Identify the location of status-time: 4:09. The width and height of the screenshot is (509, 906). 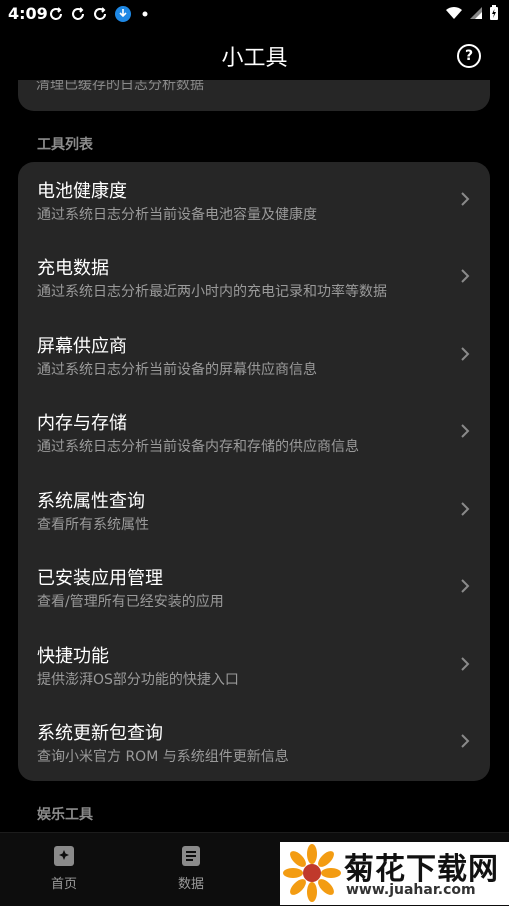
(28, 13).